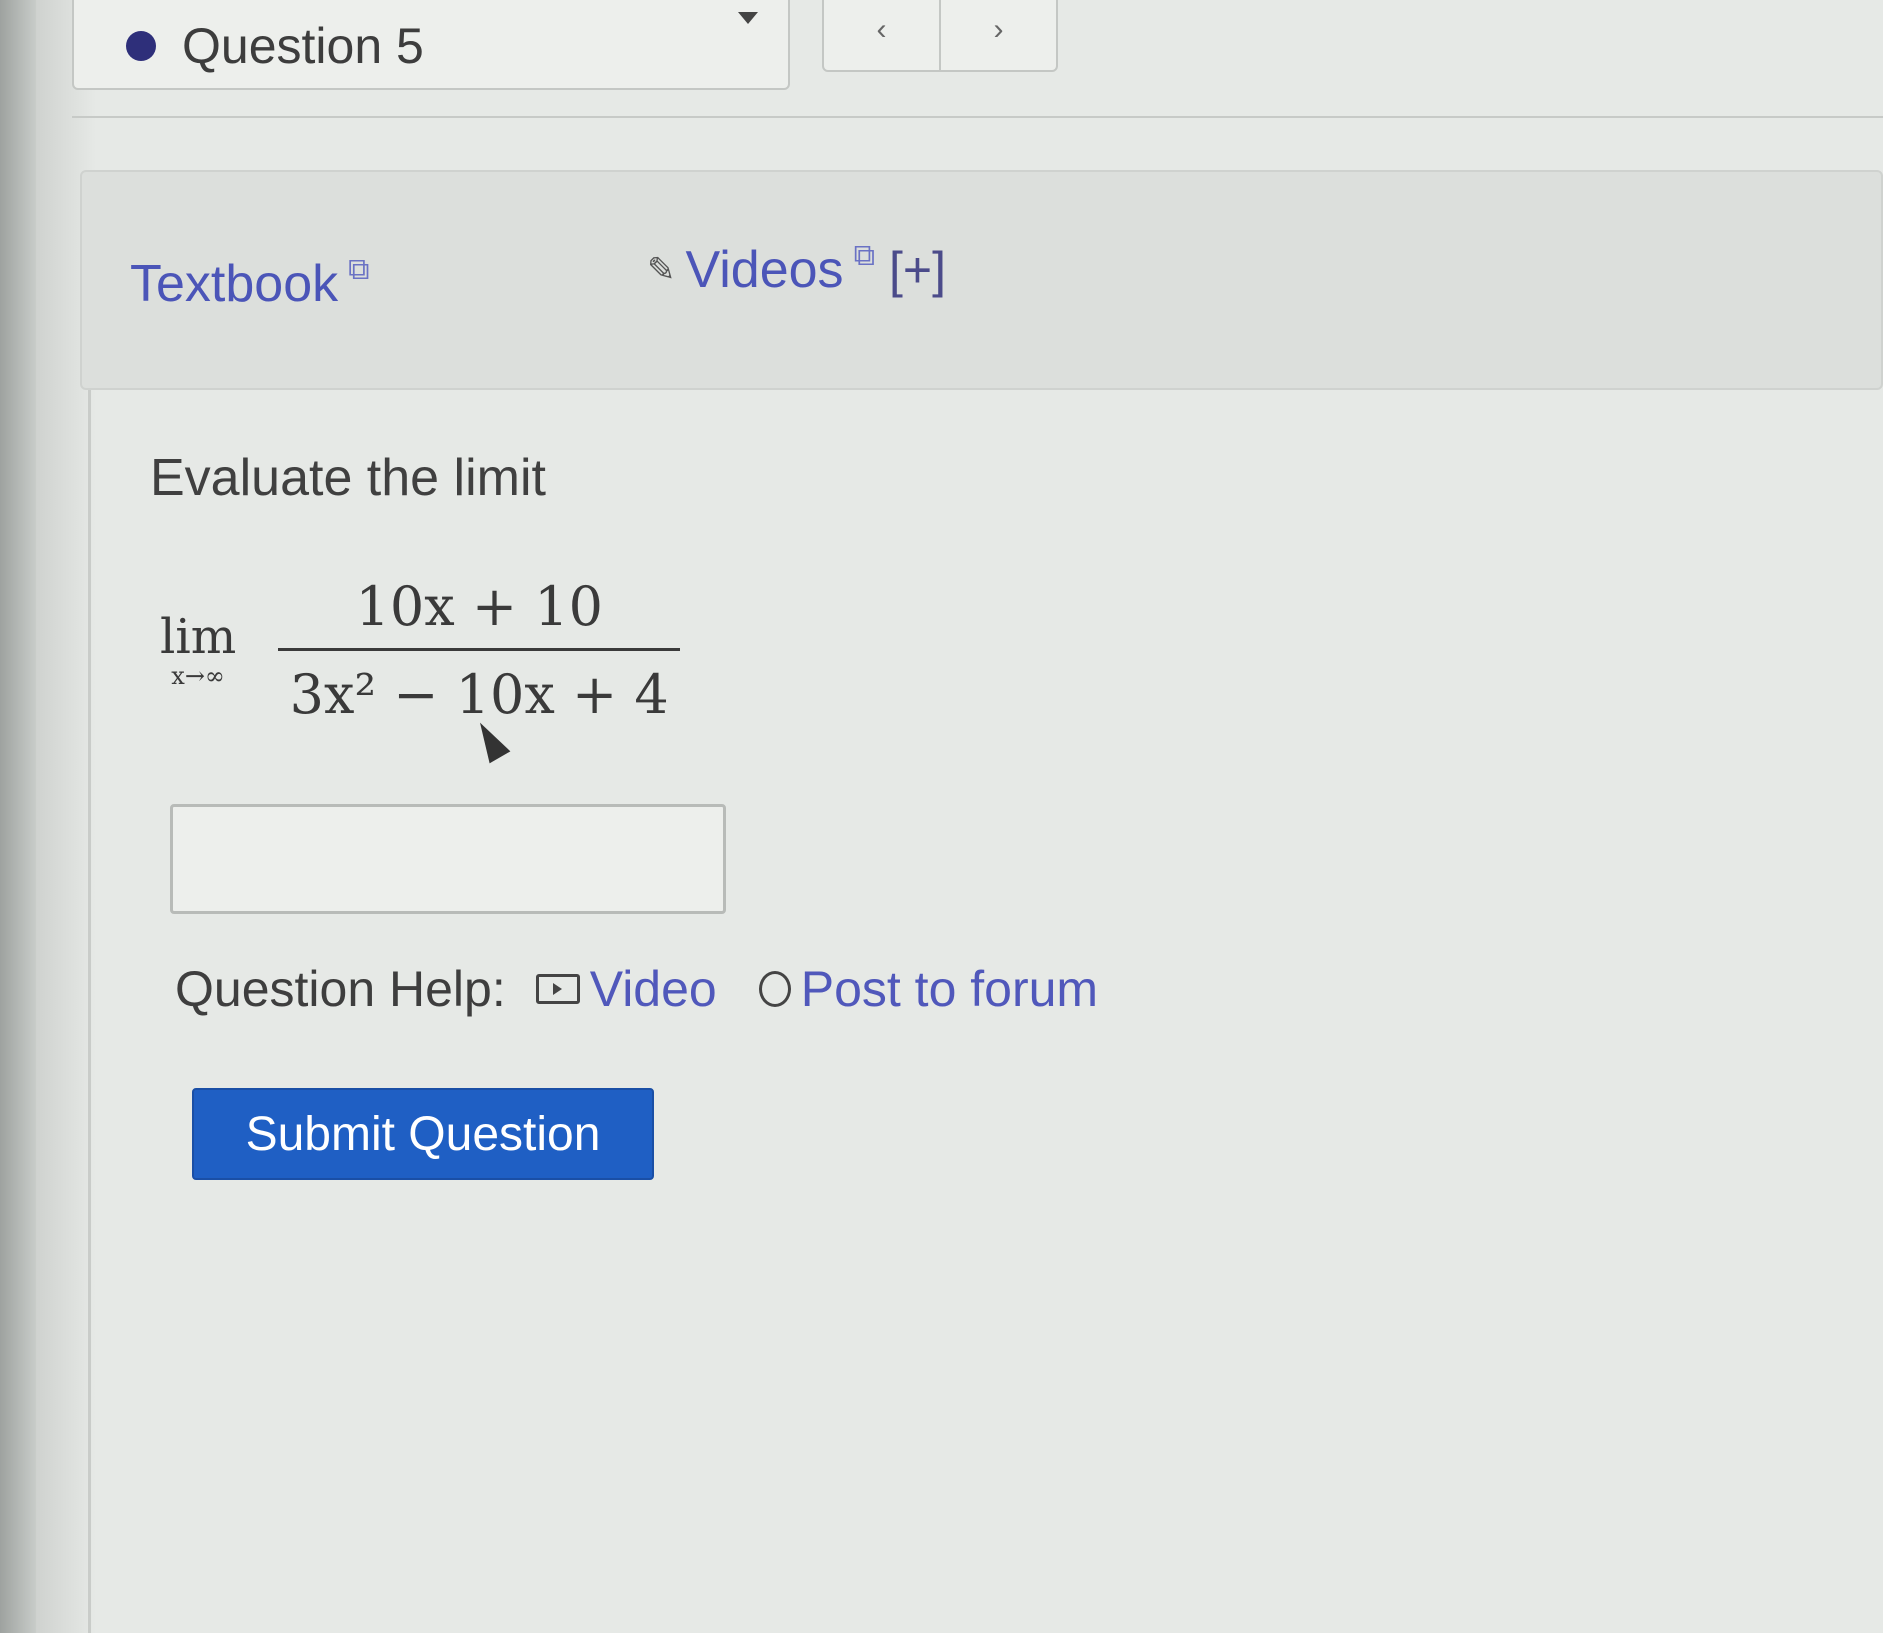 The width and height of the screenshot is (1883, 1633). What do you see at coordinates (198, 675) in the screenshot?
I see `limit-subscript: x→∞` at bounding box center [198, 675].